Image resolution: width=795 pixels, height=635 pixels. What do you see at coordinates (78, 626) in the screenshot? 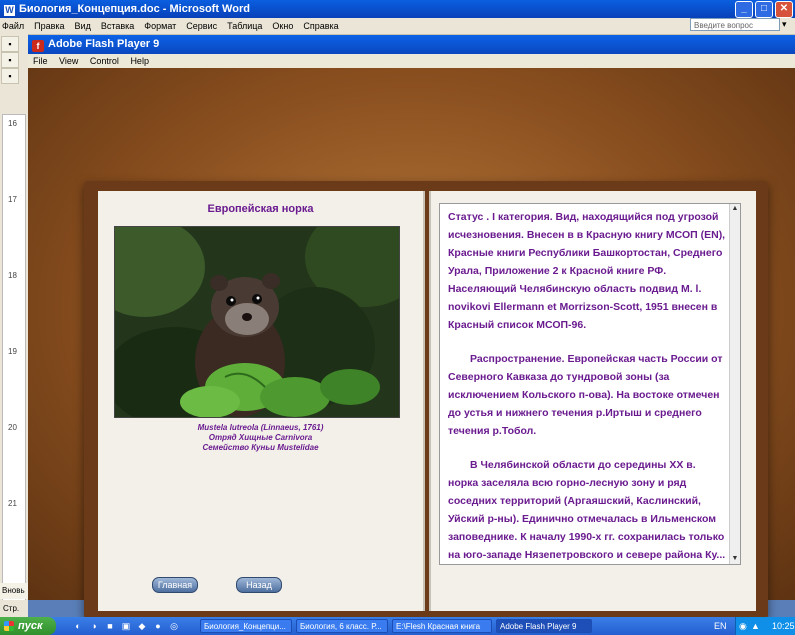
I see `quicklaunch-icon: ◐` at bounding box center [78, 626].